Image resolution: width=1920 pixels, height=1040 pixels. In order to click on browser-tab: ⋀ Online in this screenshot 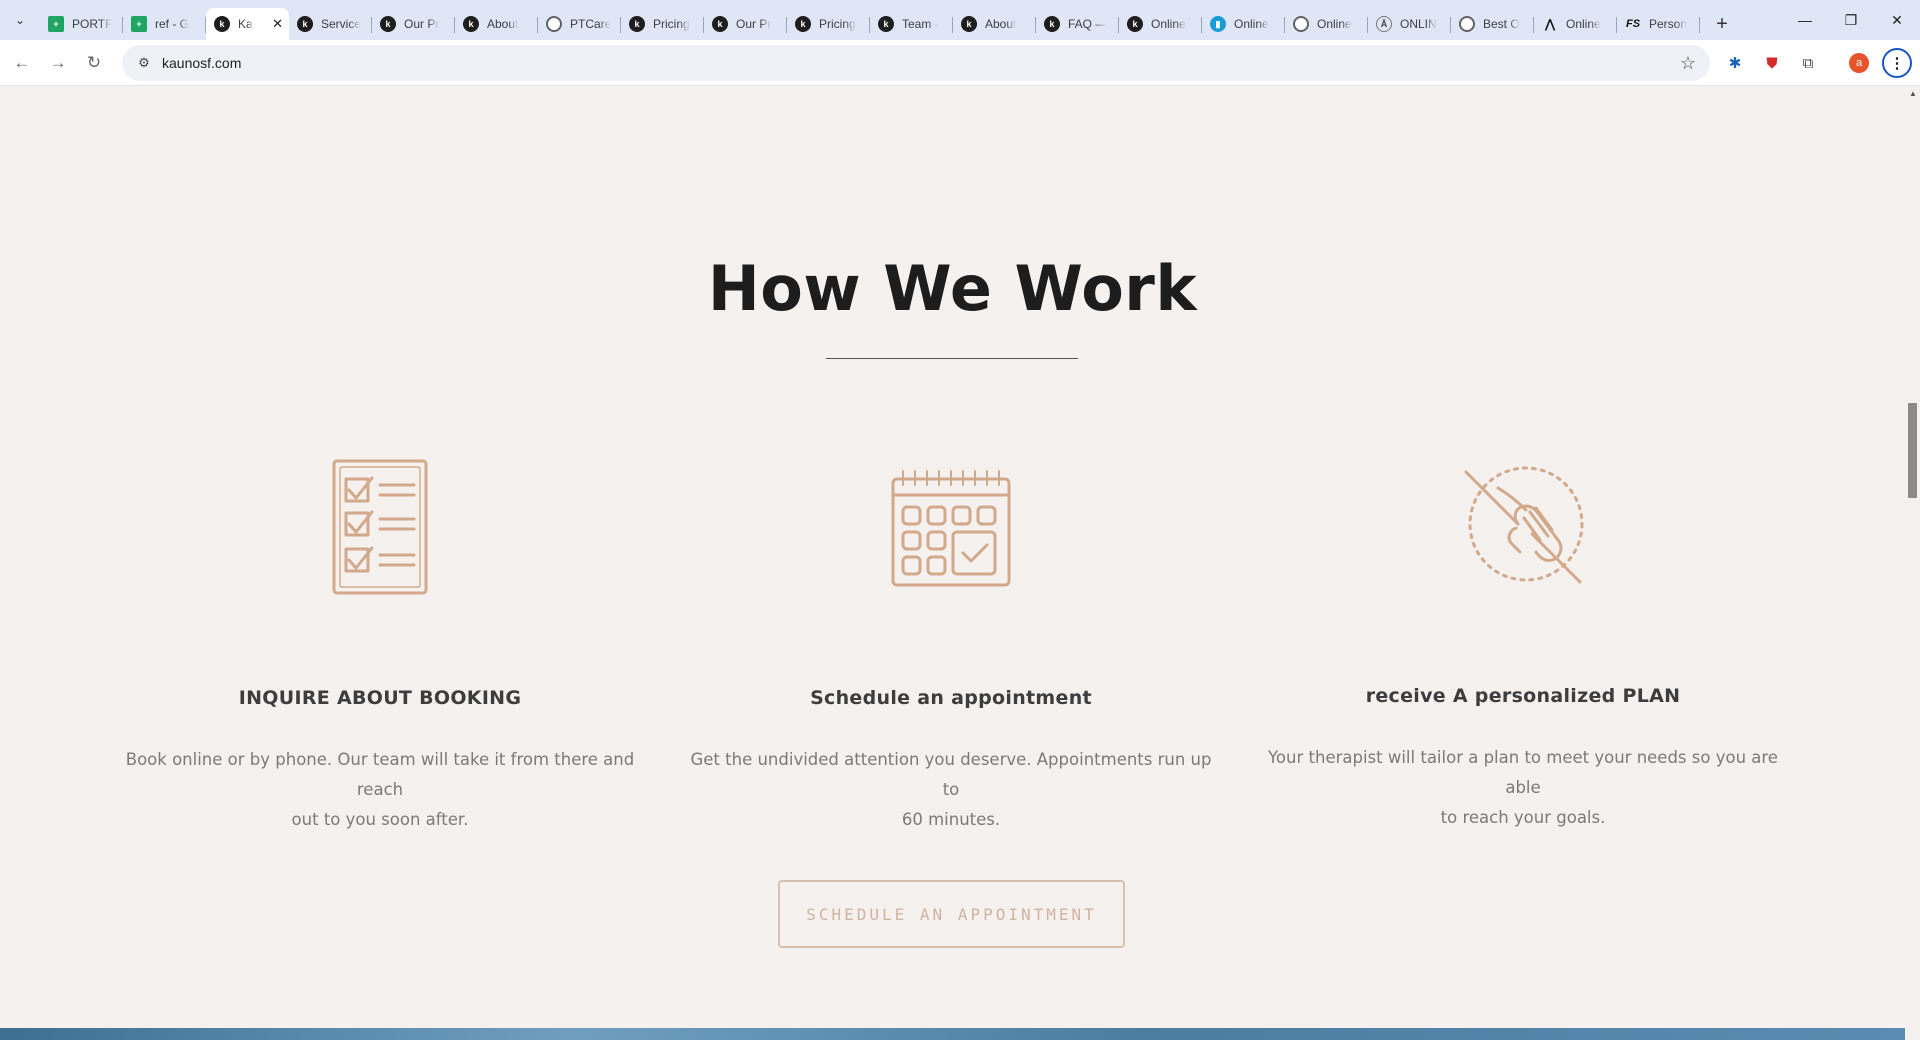, I will do `click(1575, 24)`.